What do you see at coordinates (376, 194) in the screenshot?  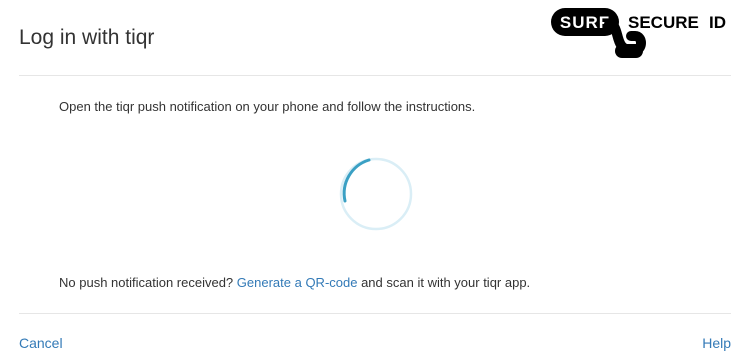 I see `loading-spinner-icon` at bounding box center [376, 194].